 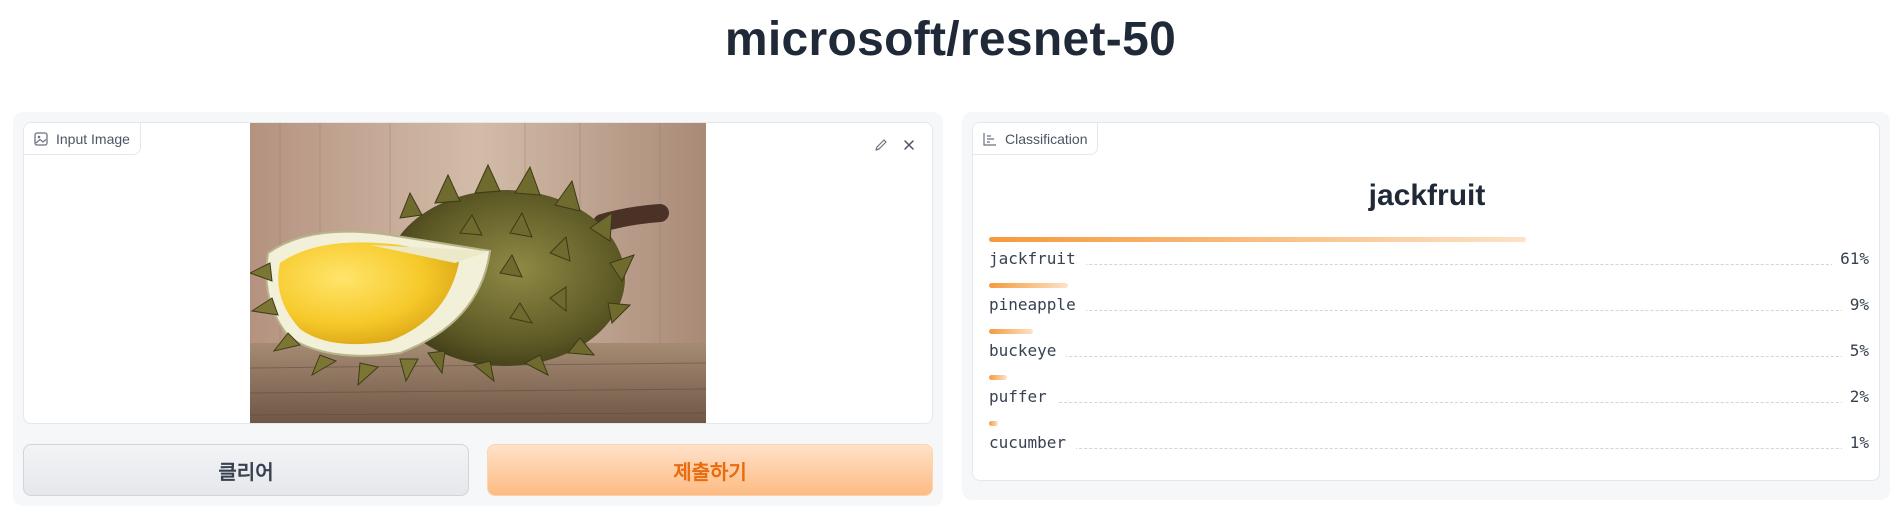 I want to click on input-image-label: Input Image, so click(x=82, y=139).